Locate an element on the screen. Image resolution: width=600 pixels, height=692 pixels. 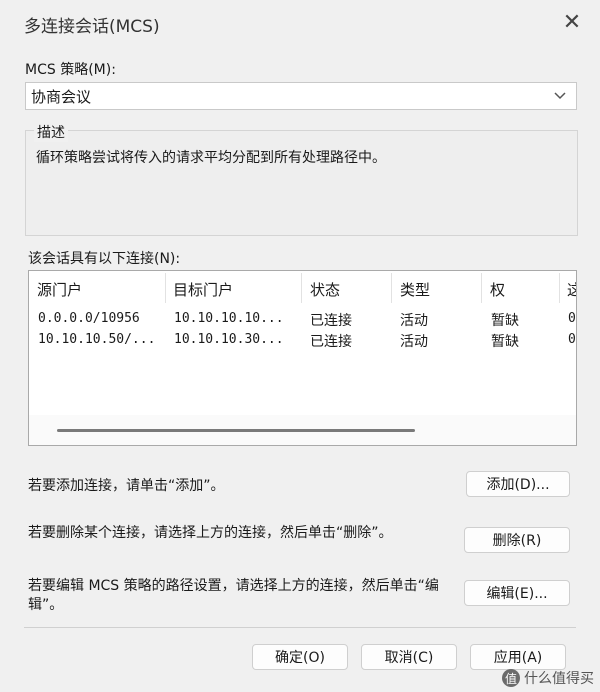
column-header-target: 目标门户 is located at coordinates (203, 289).